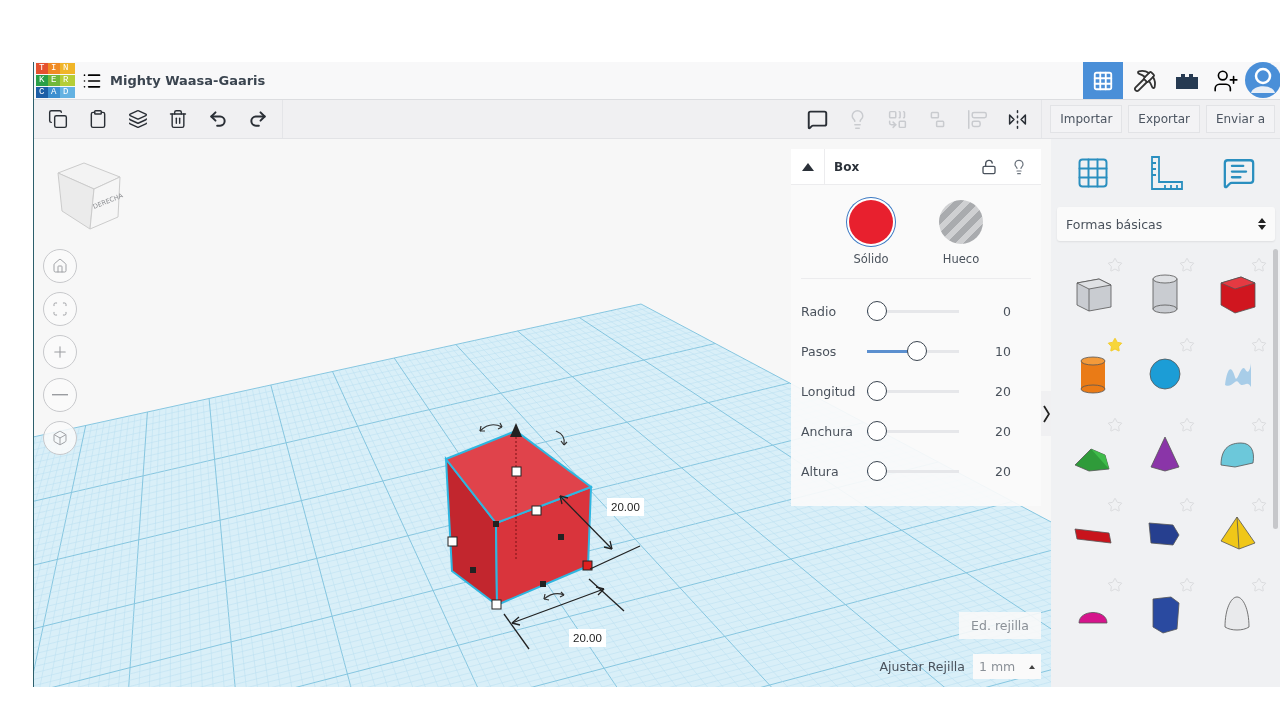  Describe the element at coordinates (58, 119) in the screenshot. I see `copy-icon` at that location.